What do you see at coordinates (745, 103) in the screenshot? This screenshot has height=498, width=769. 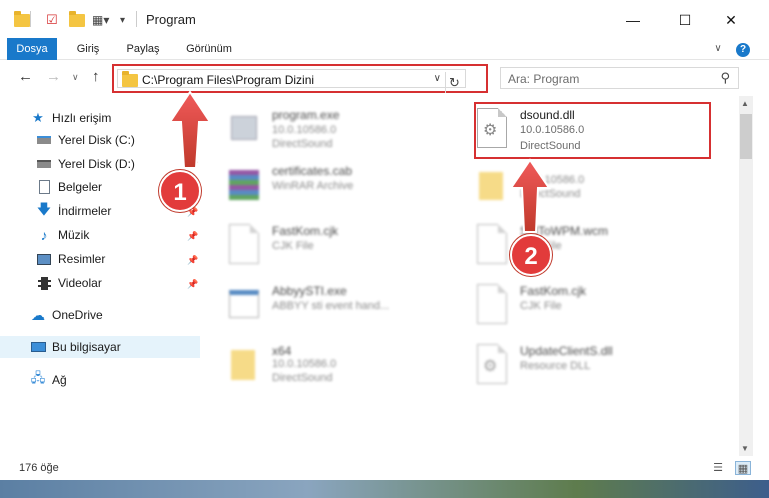 I see `scroll-up-icon: ▲` at bounding box center [745, 103].